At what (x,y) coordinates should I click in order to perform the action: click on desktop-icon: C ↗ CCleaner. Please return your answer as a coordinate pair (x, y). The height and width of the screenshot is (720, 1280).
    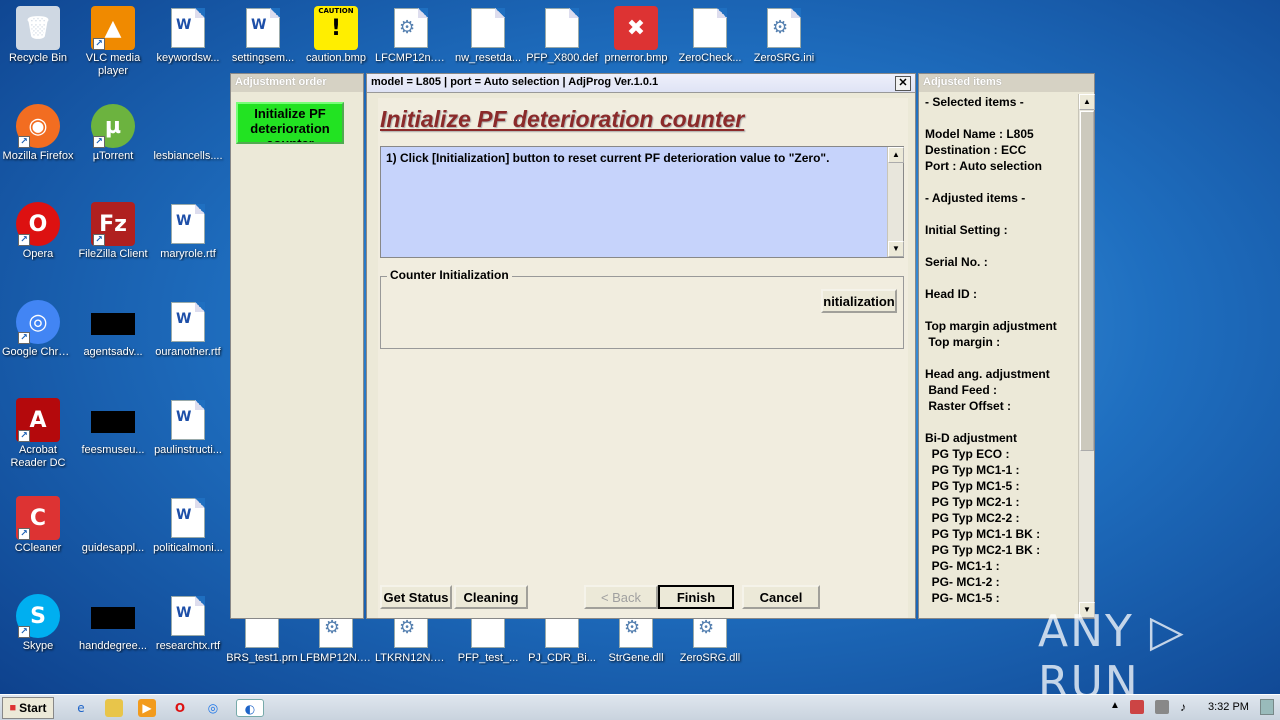
    Looking at the image, I should click on (38, 525).